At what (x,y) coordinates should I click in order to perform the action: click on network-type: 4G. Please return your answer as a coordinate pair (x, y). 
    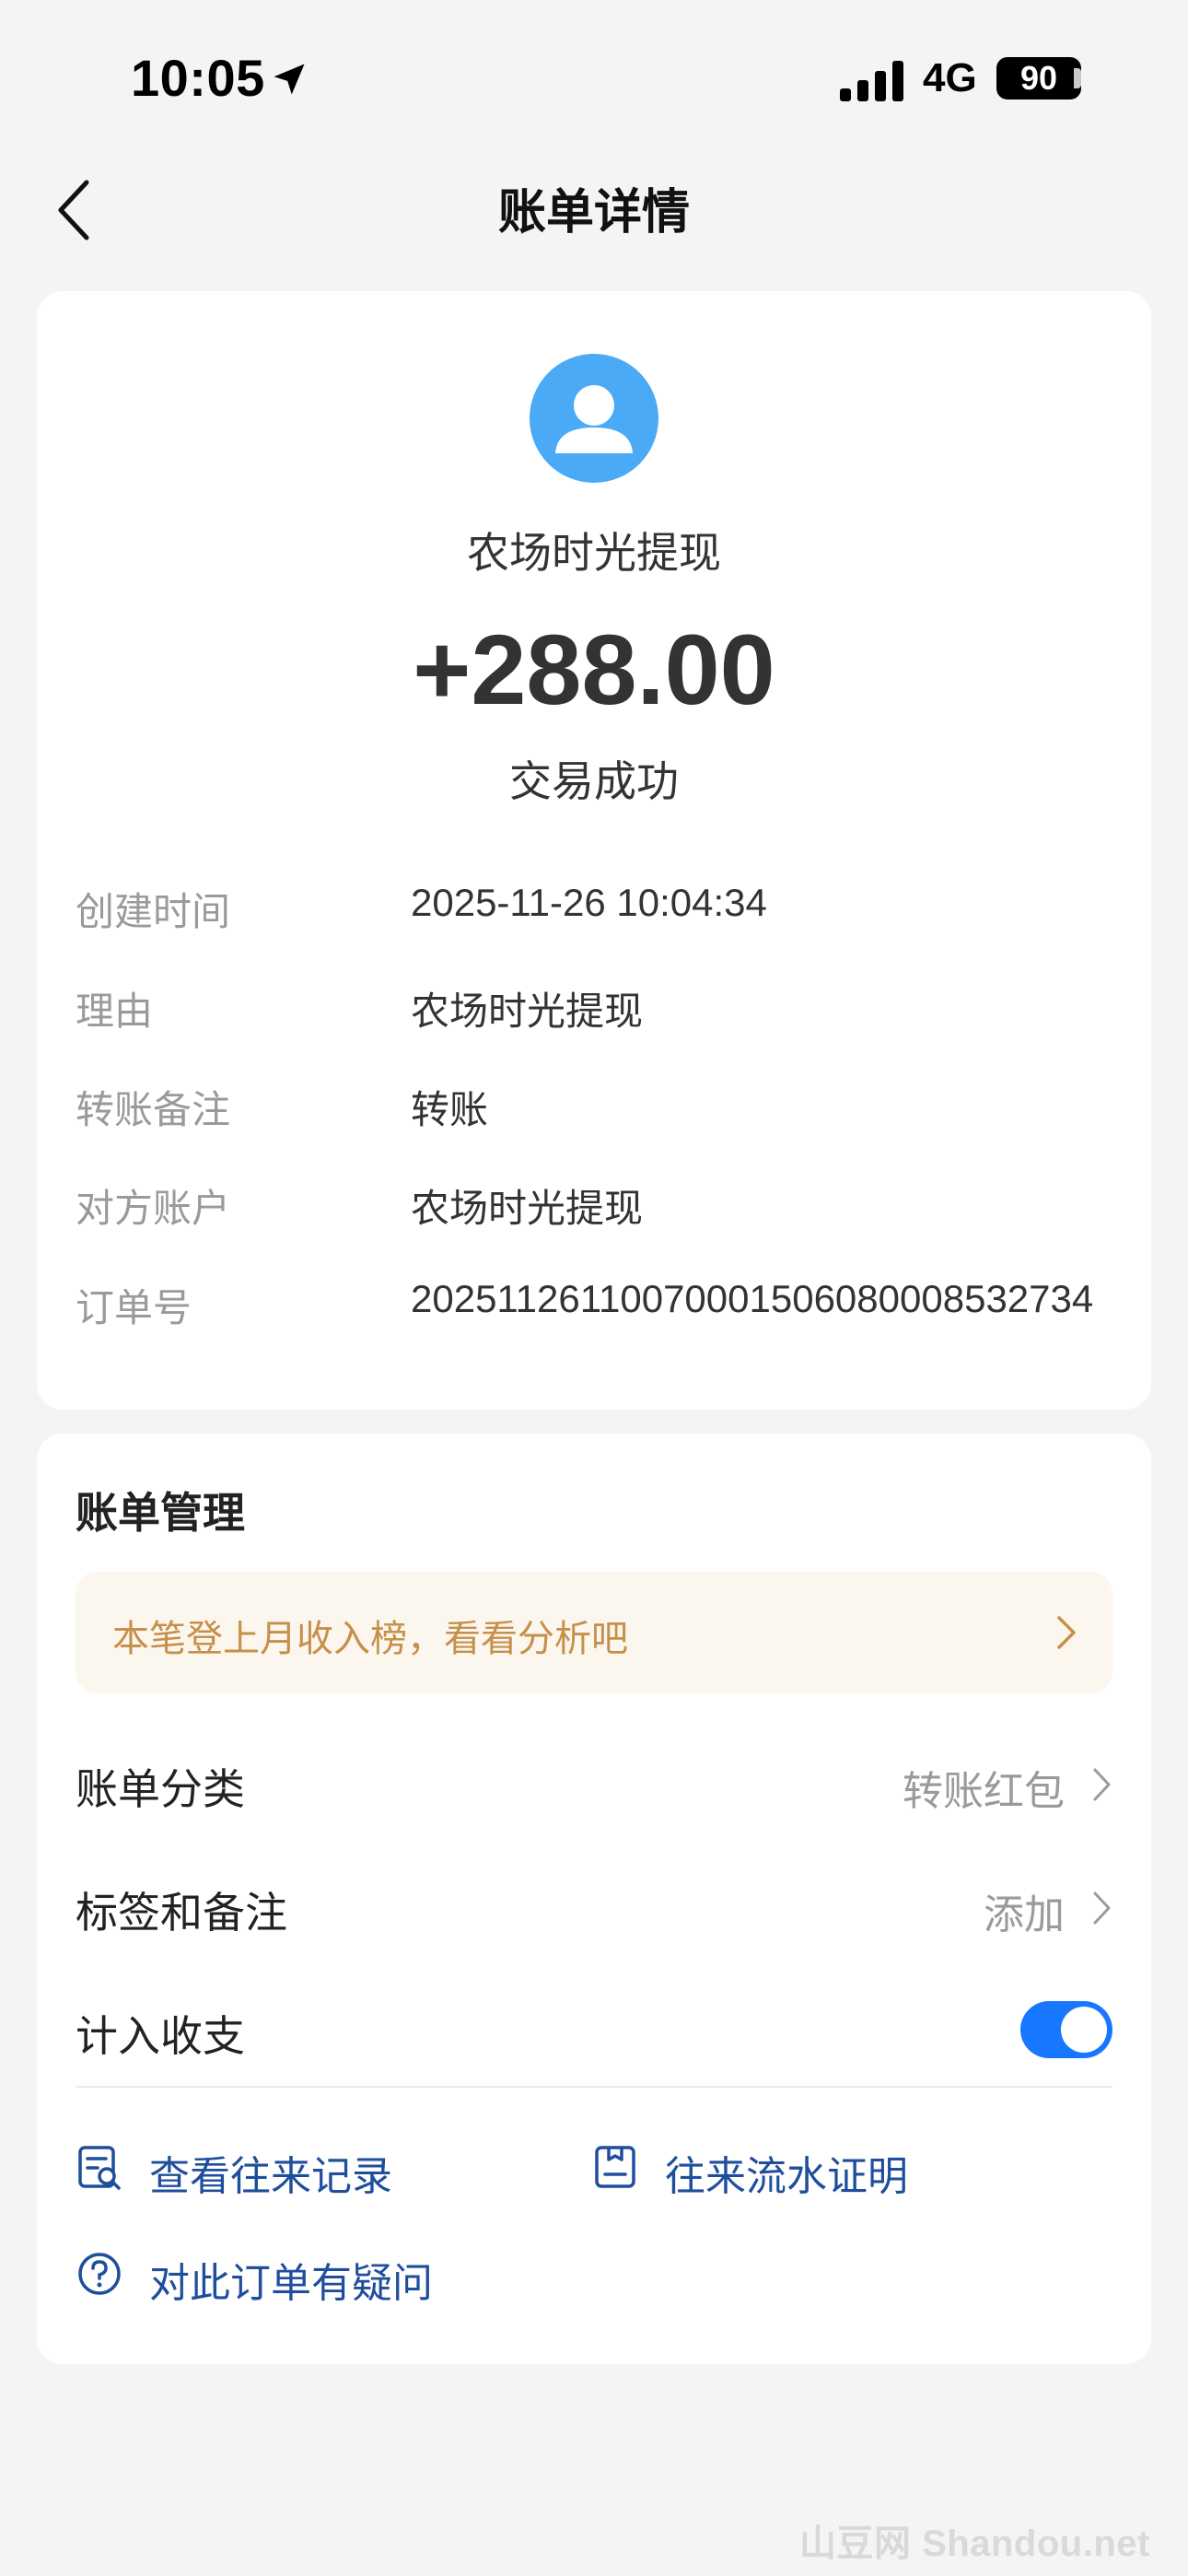
    Looking at the image, I should click on (950, 77).